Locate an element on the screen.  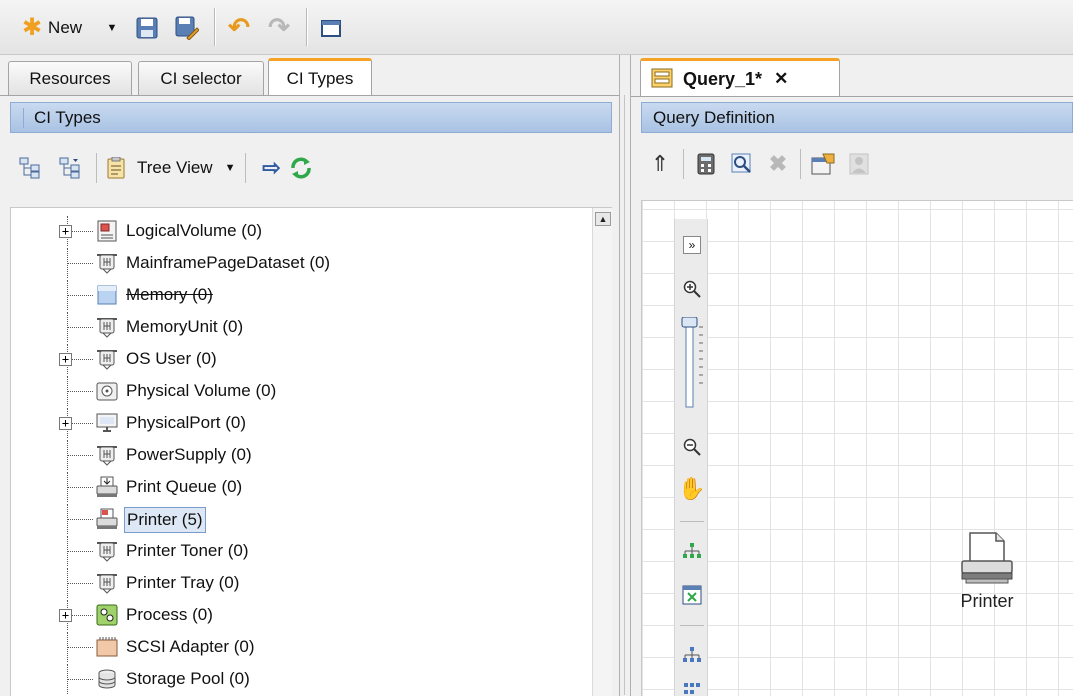
undo-icon: ↶ is located at coordinates (239, 27).